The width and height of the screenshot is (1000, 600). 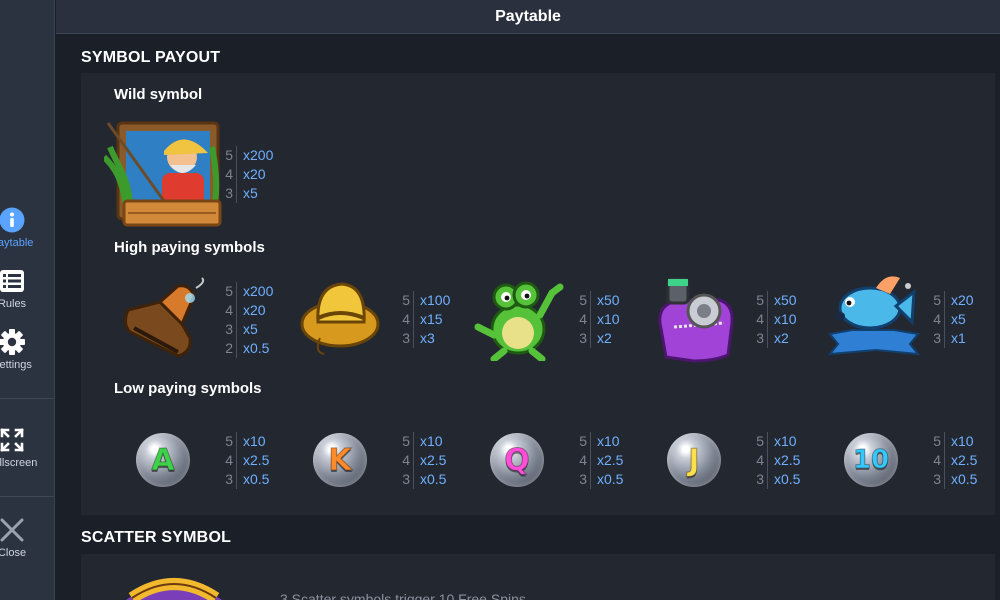 I want to click on hat-payout-list: 5 x100 4 x15 3 x3, so click(x=426, y=319).